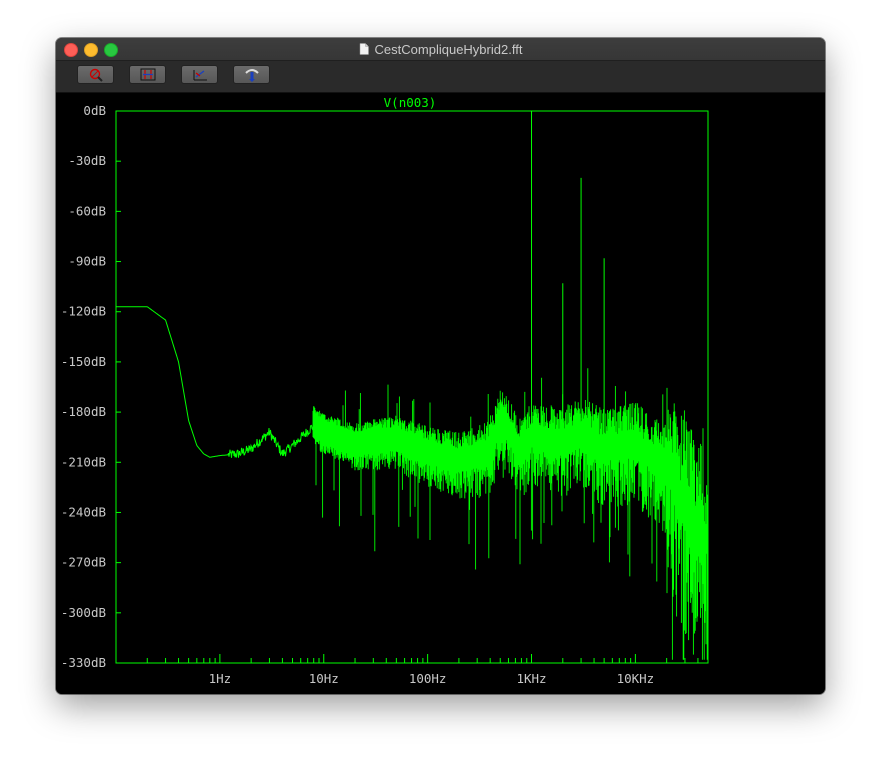 The width and height of the screenshot is (881, 769). What do you see at coordinates (83, 411) in the screenshot?
I see `y-tick-label: -180dB` at bounding box center [83, 411].